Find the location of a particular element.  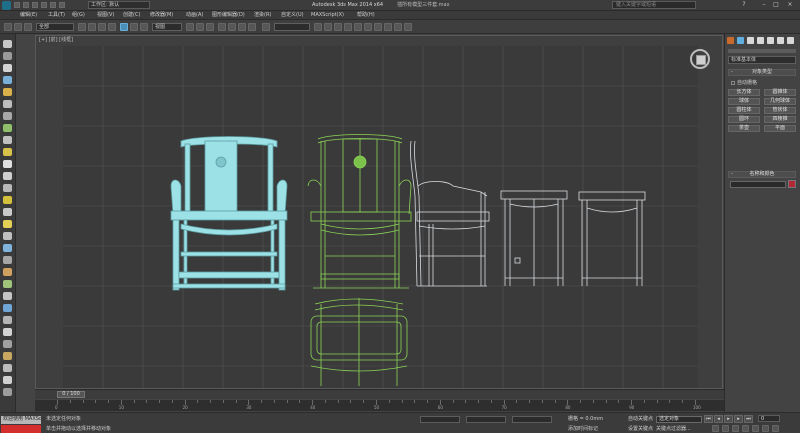

window-crossing-icon is located at coordinates (112, 27).